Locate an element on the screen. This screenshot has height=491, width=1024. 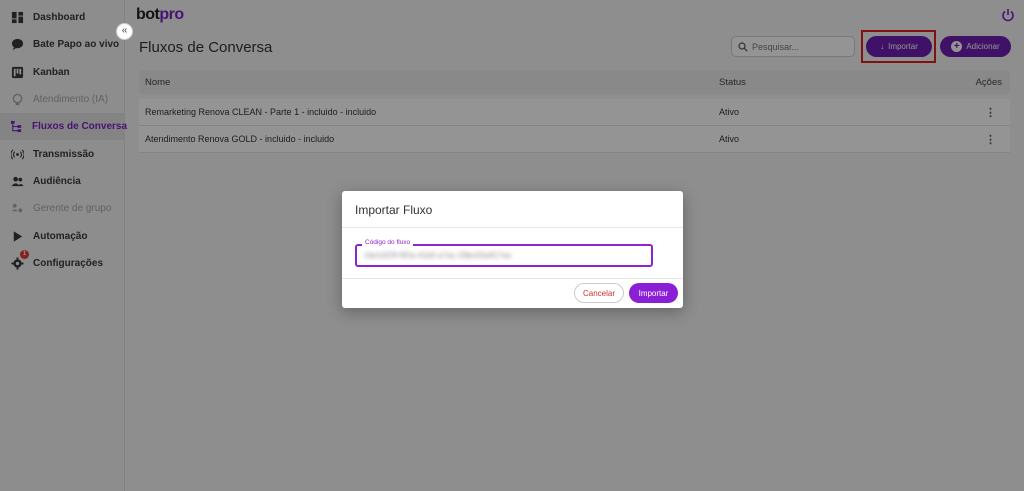
flow-code-label: Código do fluxo is located at coordinates (388, 242).